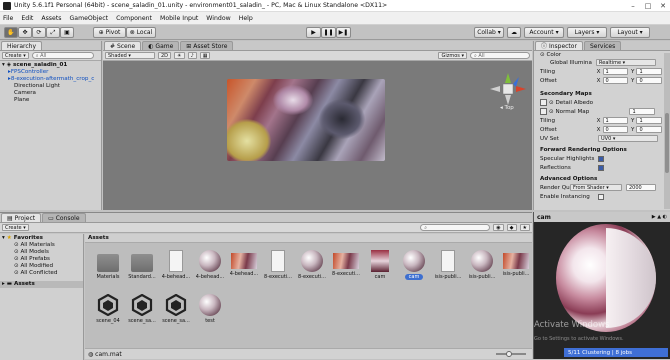 Image resolution: width=670 pixels, height=360 pixels. Describe the element at coordinates (41, 273) in the screenshot. I see `favorite-item: ⊙ All Conflicted` at that location.